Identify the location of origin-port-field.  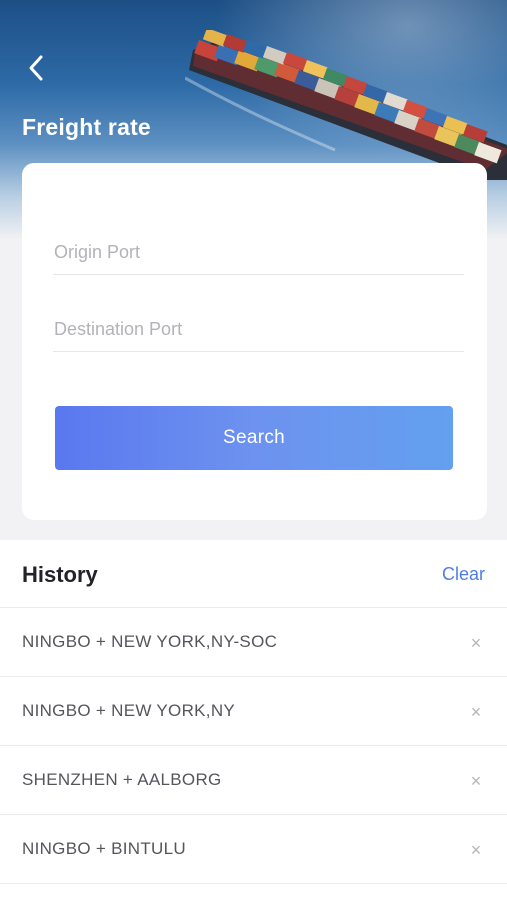
(258, 250).